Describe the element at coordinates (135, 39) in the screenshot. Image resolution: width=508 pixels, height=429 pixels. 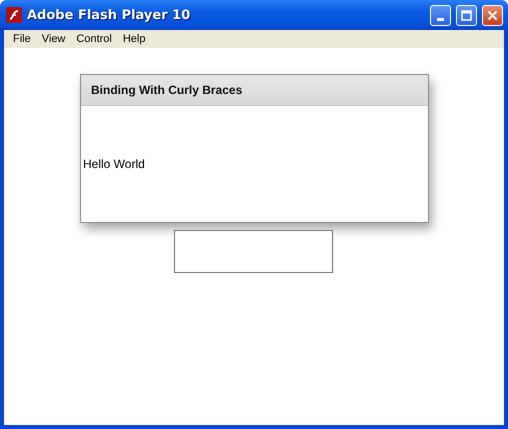
I see `menu-item: Help` at that location.